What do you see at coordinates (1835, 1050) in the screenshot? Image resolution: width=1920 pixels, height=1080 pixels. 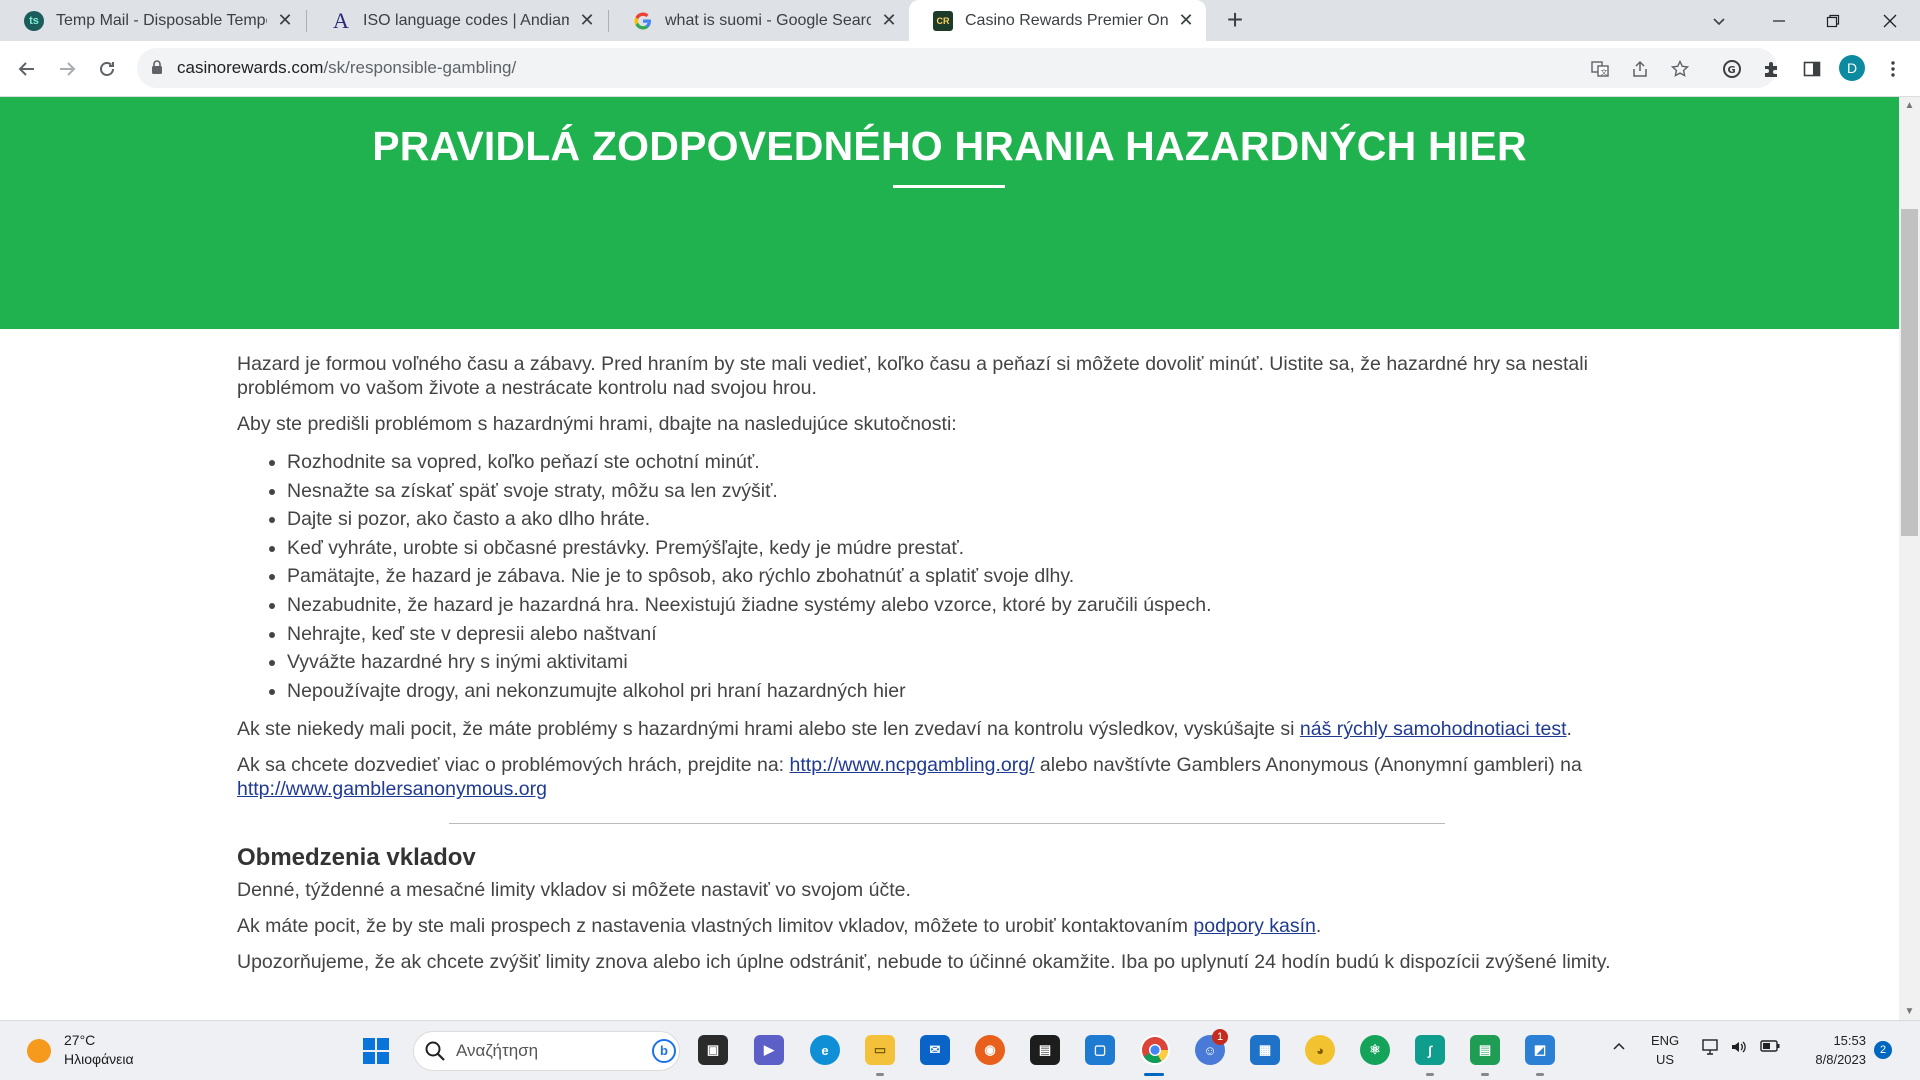 I see `system-clock: 15:53 8/8/2023` at bounding box center [1835, 1050].